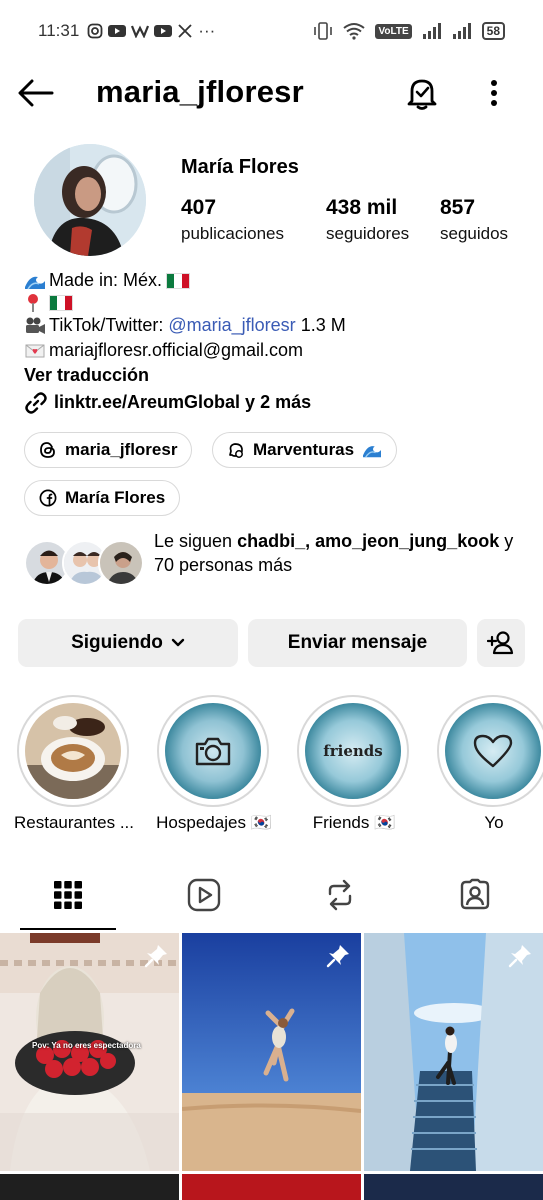 This screenshot has width=543, height=1200. I want to click on status-bar: 11:31 ··· VoLTE 58, so click(271, 31).